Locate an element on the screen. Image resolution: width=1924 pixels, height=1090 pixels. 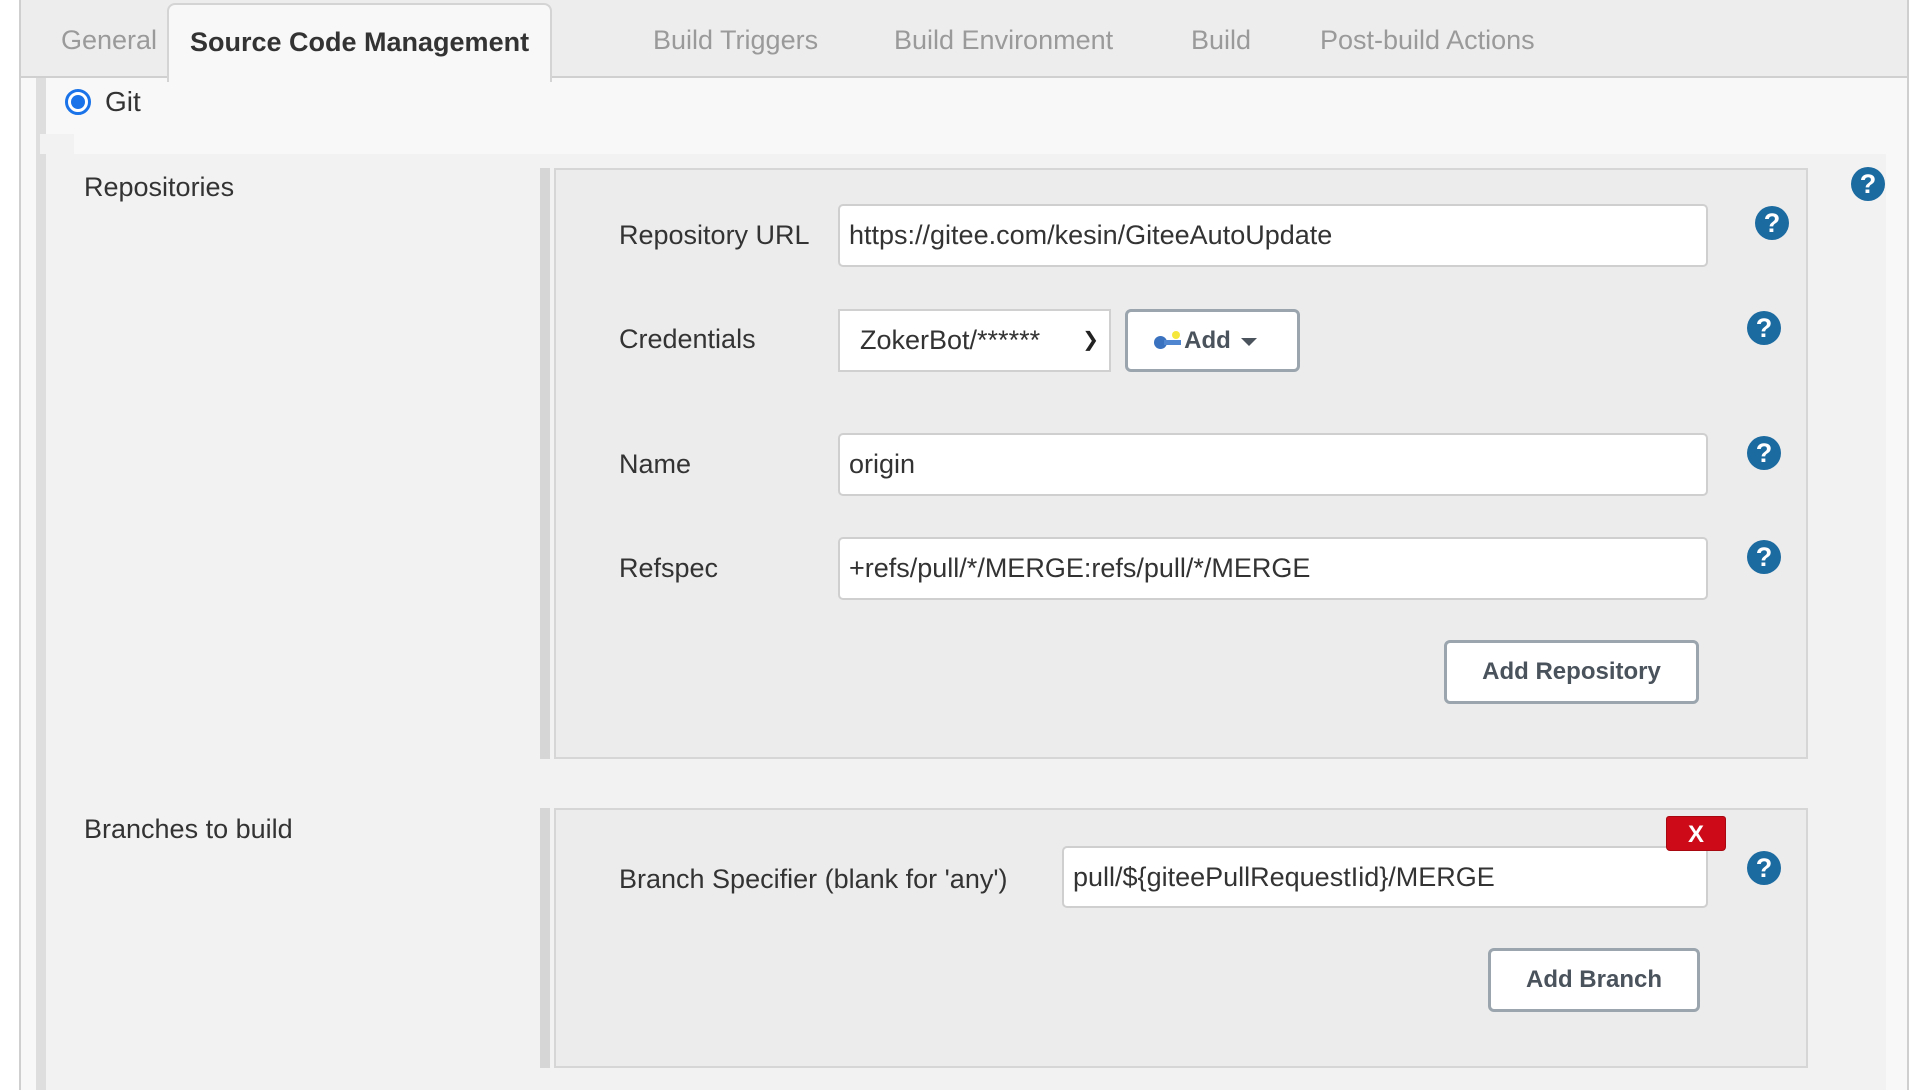
branch-specifier-input: pull/${giteePullRequestIid}/MERGE is located at coordinates (1385, 877).